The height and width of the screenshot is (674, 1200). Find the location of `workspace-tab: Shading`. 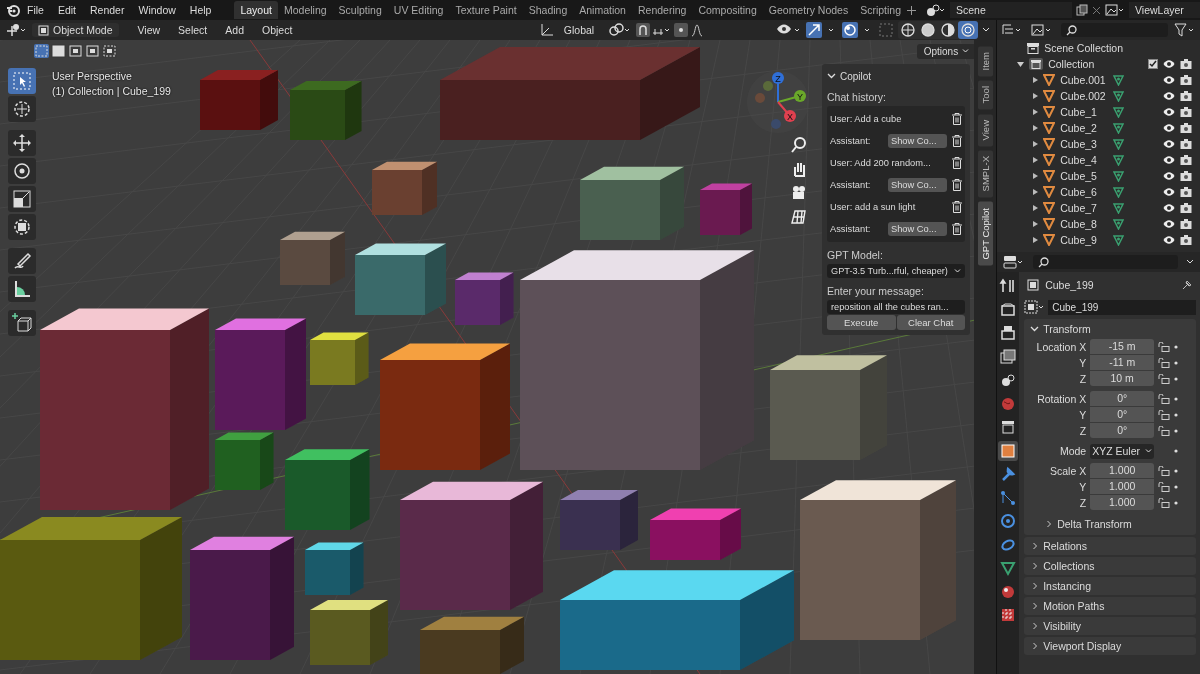

workspace-tab: Shading is located at coordinates (548, 10).